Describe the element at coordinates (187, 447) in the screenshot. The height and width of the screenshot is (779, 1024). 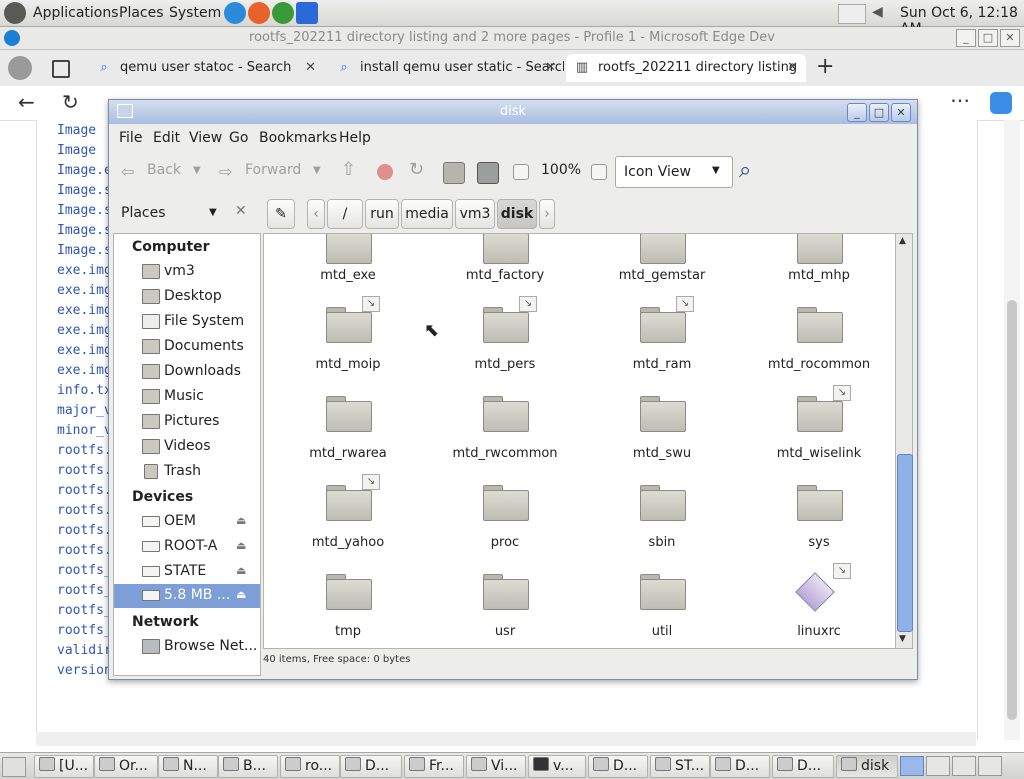
I see `sidebar-item-videos: Videos` at that location.